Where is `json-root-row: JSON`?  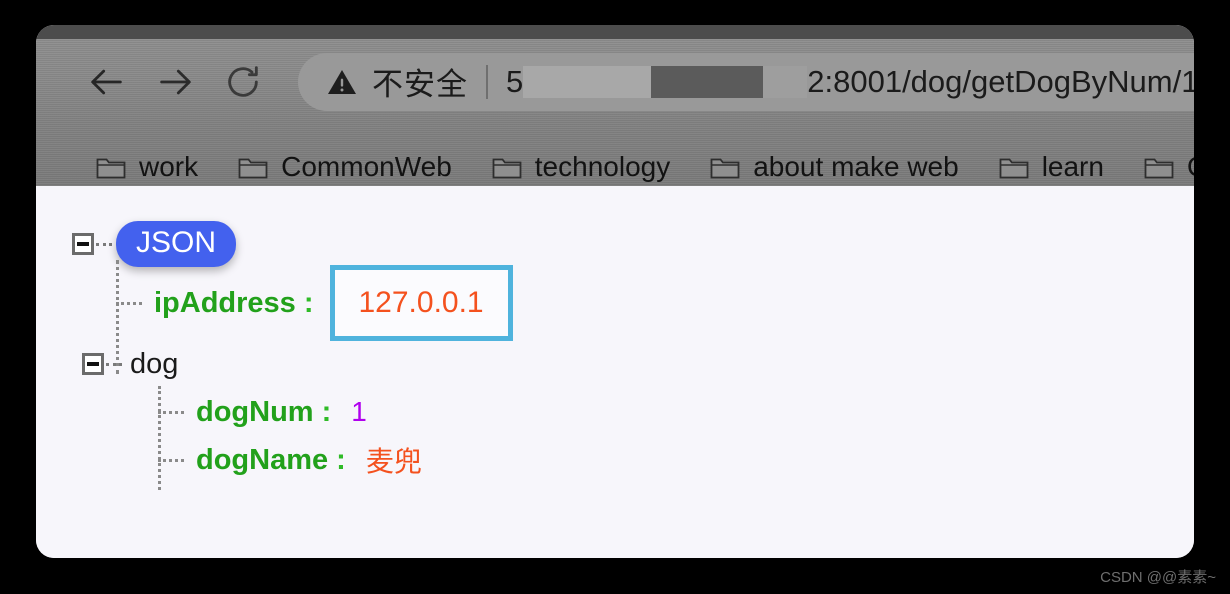
json-root-row: JSON is located at coordinates (292, 244).